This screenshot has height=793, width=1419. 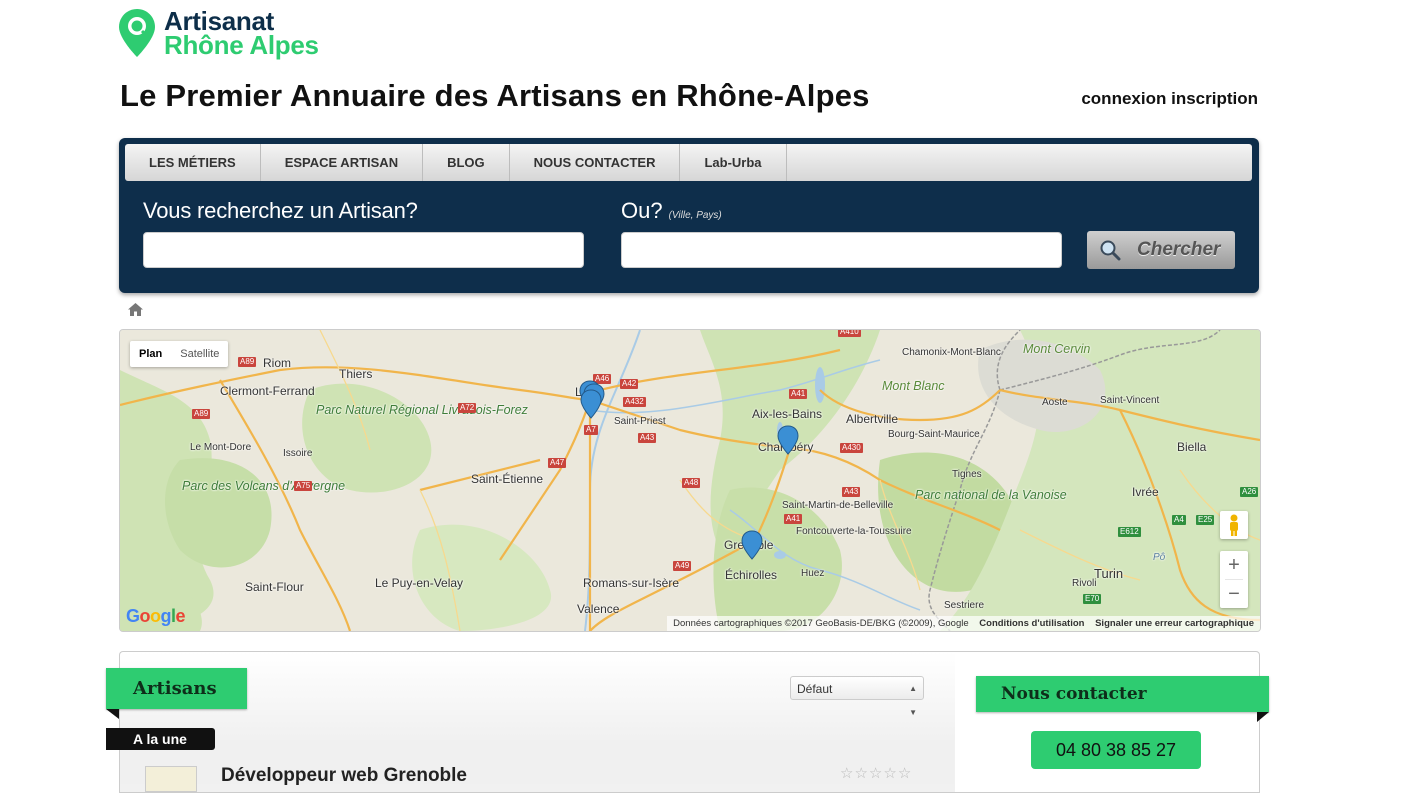 I want to click on location-search-input, so click(x=841, y=250).